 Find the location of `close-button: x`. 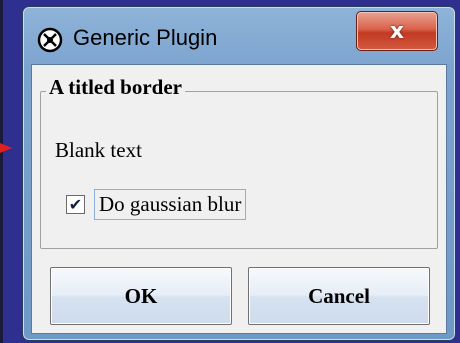

close-button: x is located at coordinates (397, 31).